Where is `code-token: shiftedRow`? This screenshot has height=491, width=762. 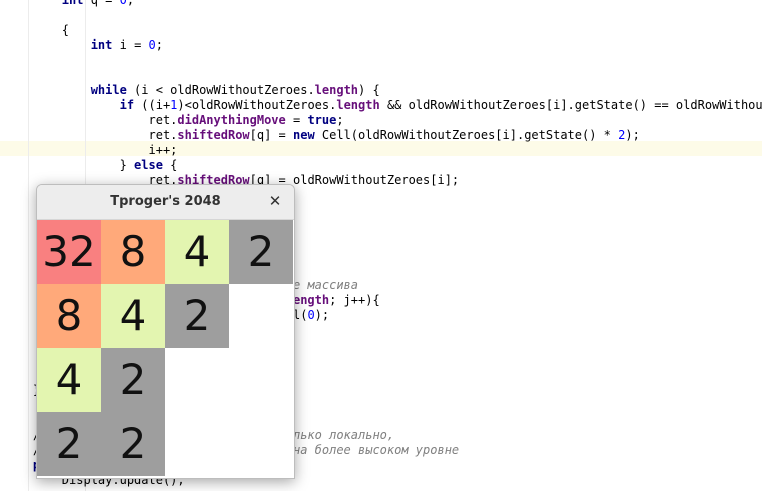 code-token: shiftedRow is located at coordinates (213, 135).